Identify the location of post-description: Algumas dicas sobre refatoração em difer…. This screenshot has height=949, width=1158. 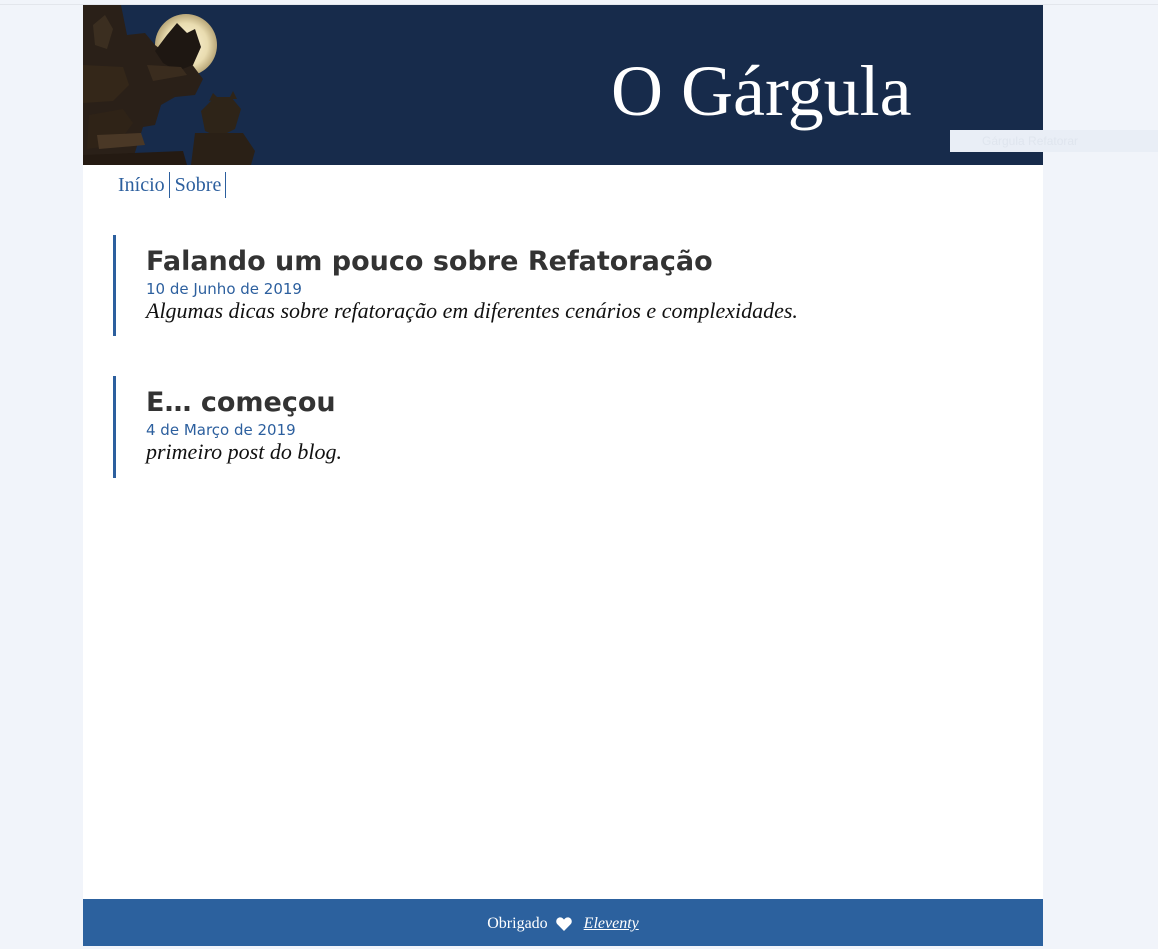
(472, 310).